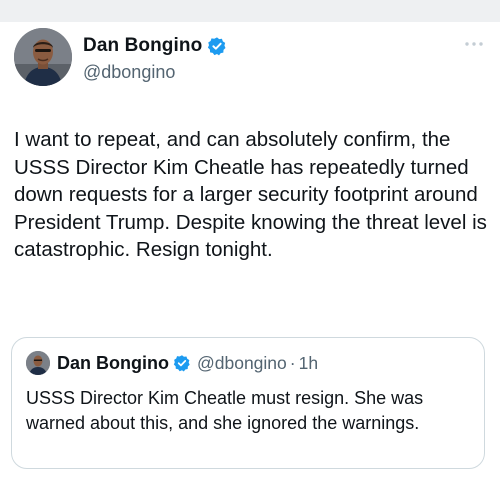 The height and width of the screenshot is (481, 500). Describe the element at coordinates (181, 363) in the screenshot. I see `quoted-verified-badge-icon` at that location.